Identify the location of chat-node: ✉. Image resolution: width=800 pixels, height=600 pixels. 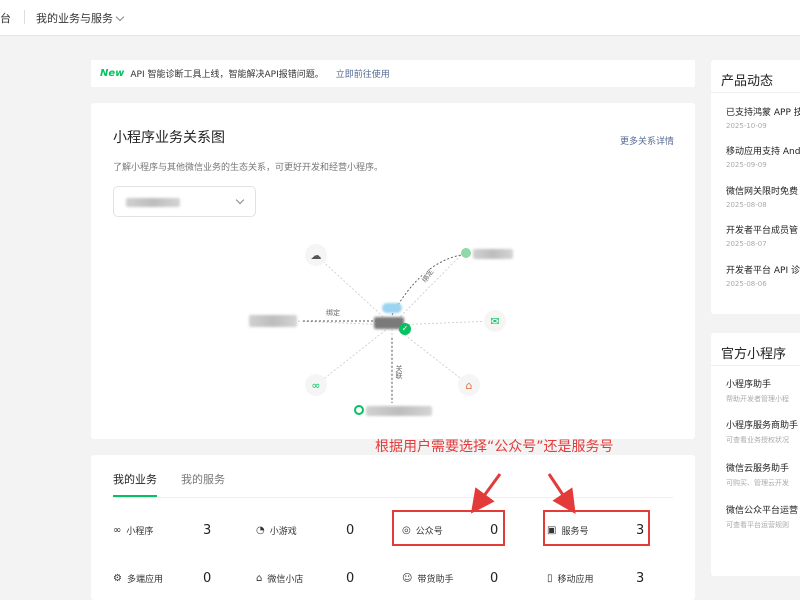
(495, 321).